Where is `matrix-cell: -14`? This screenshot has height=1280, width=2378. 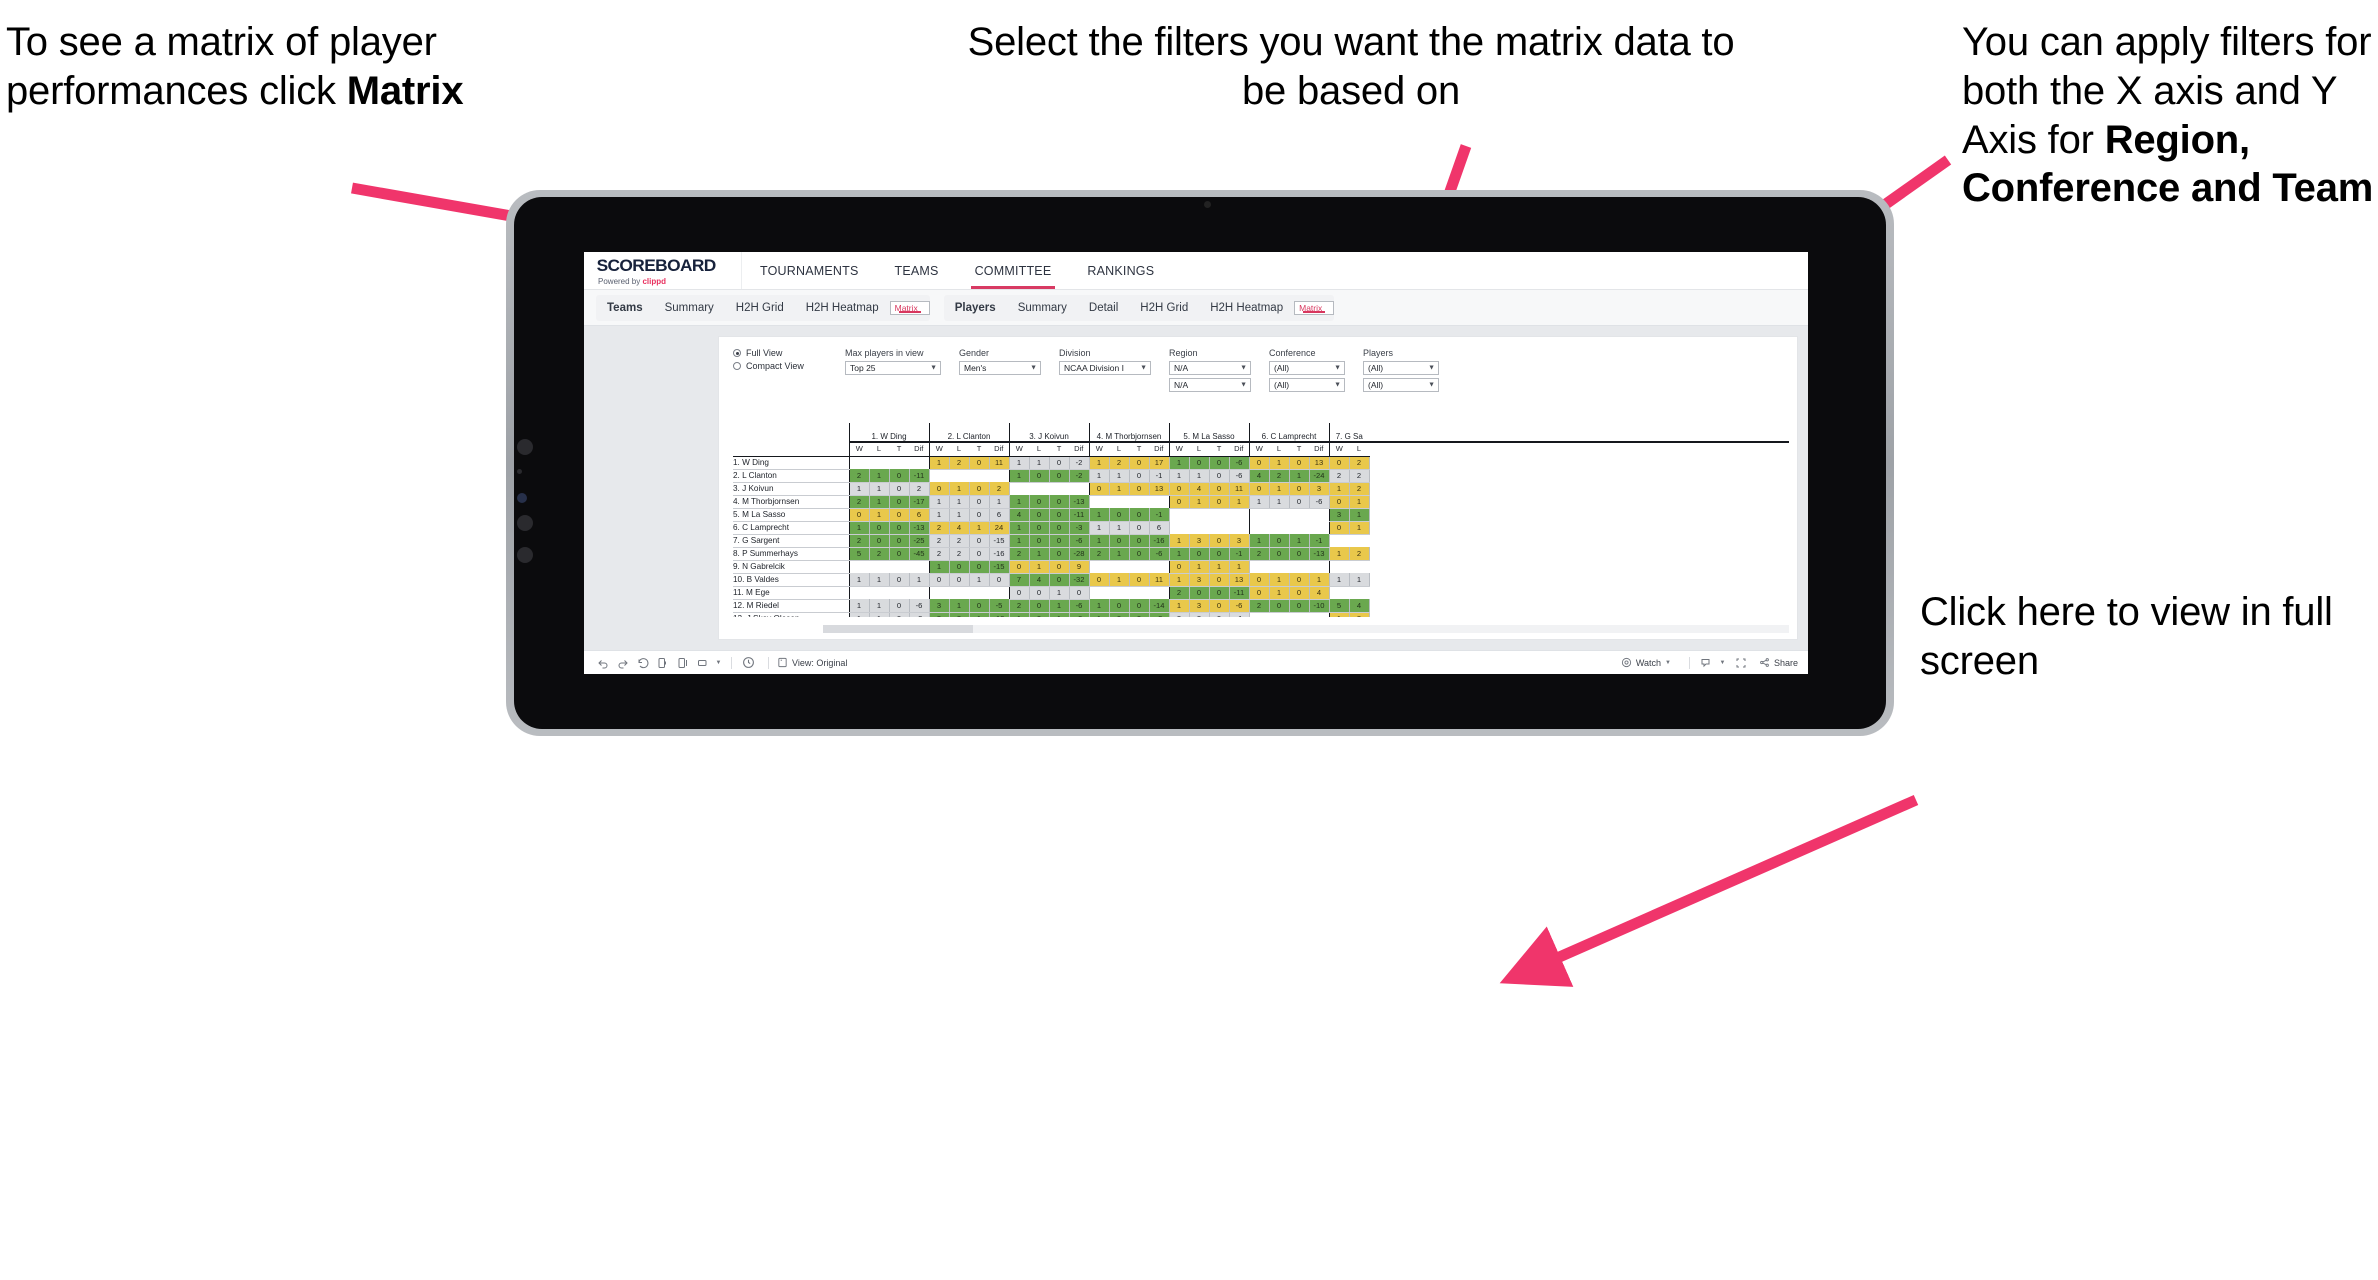 matrix-cell: -14 is located at coordinates (1159, 606).